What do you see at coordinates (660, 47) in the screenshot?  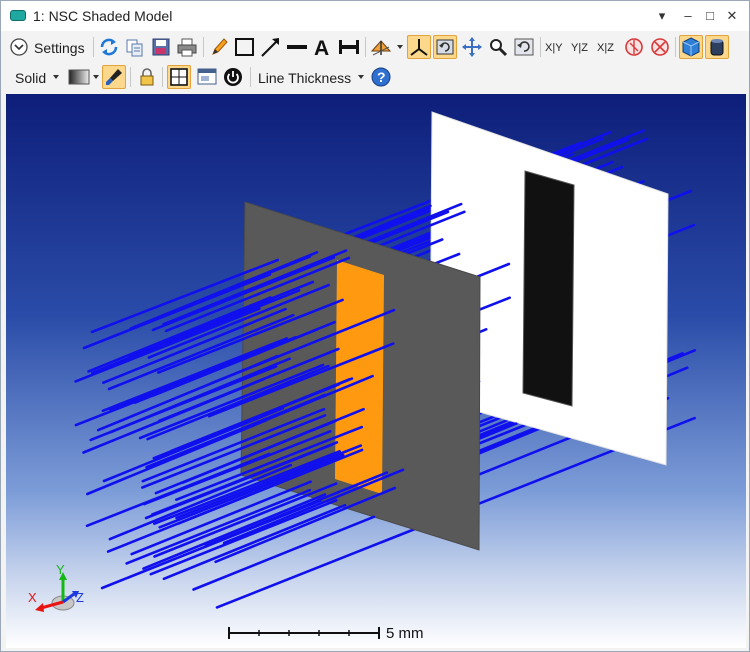 I see `hide-all-icon` at bounding box center [660, 47].